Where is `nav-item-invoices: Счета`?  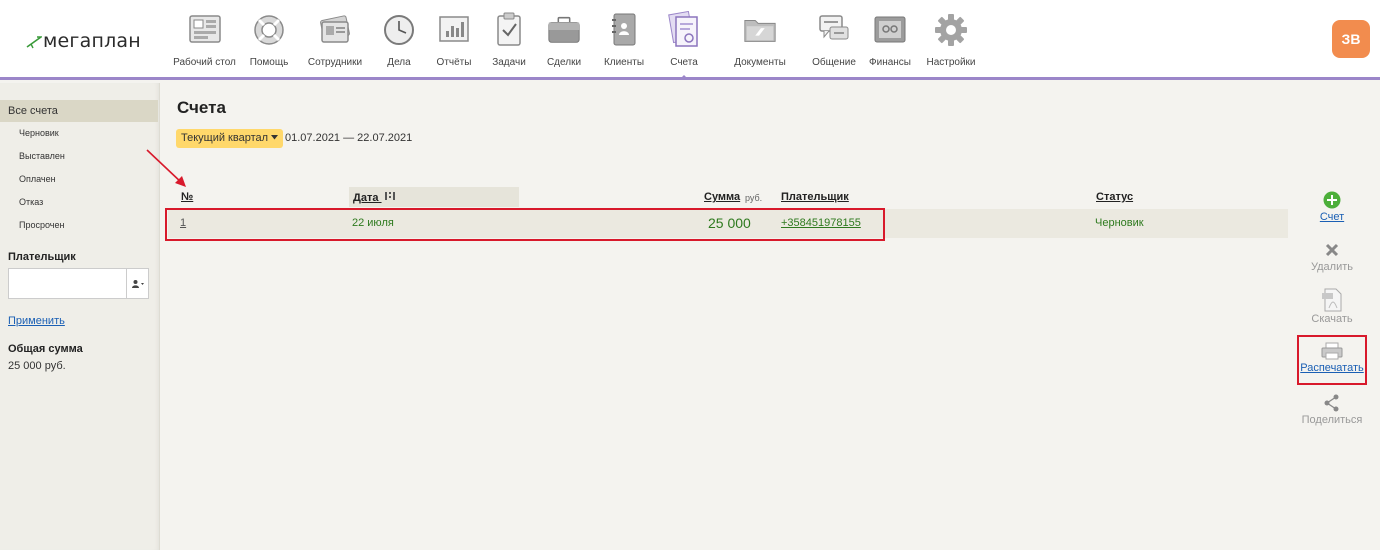
nav-item-invoices: Счета is located at coordinates (684, 44).